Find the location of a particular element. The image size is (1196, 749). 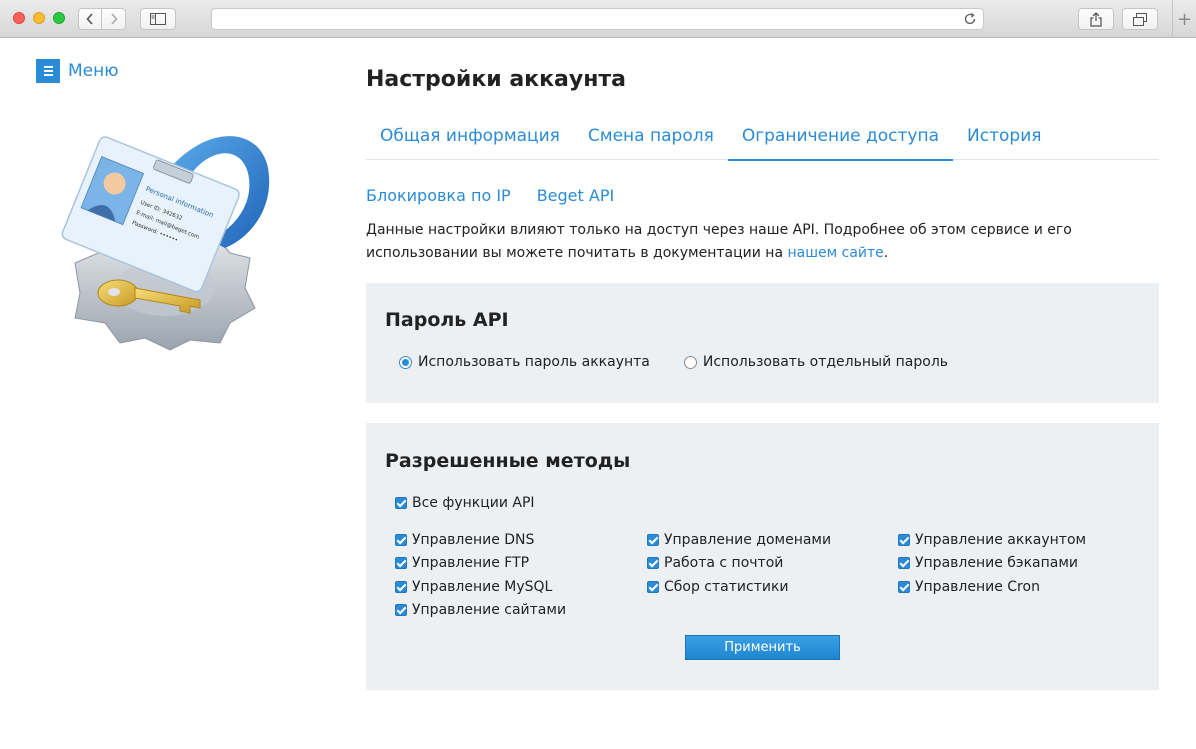

chevron-right-icon is located at coordinates (114, 19).